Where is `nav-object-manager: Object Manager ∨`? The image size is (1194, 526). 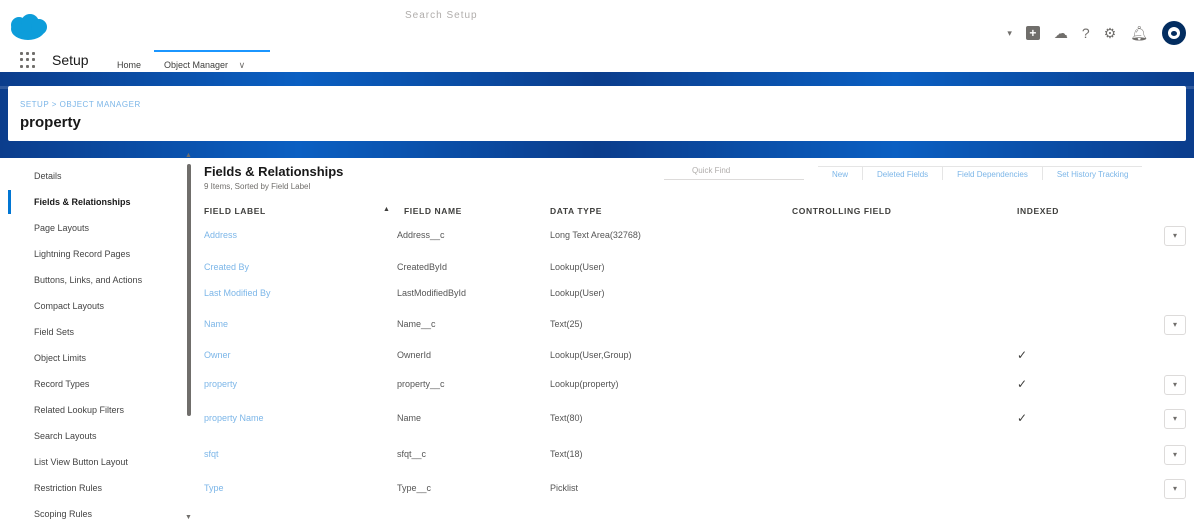 nav-object-manager: Object Manager ∨ is located at coordinates (212, 62).